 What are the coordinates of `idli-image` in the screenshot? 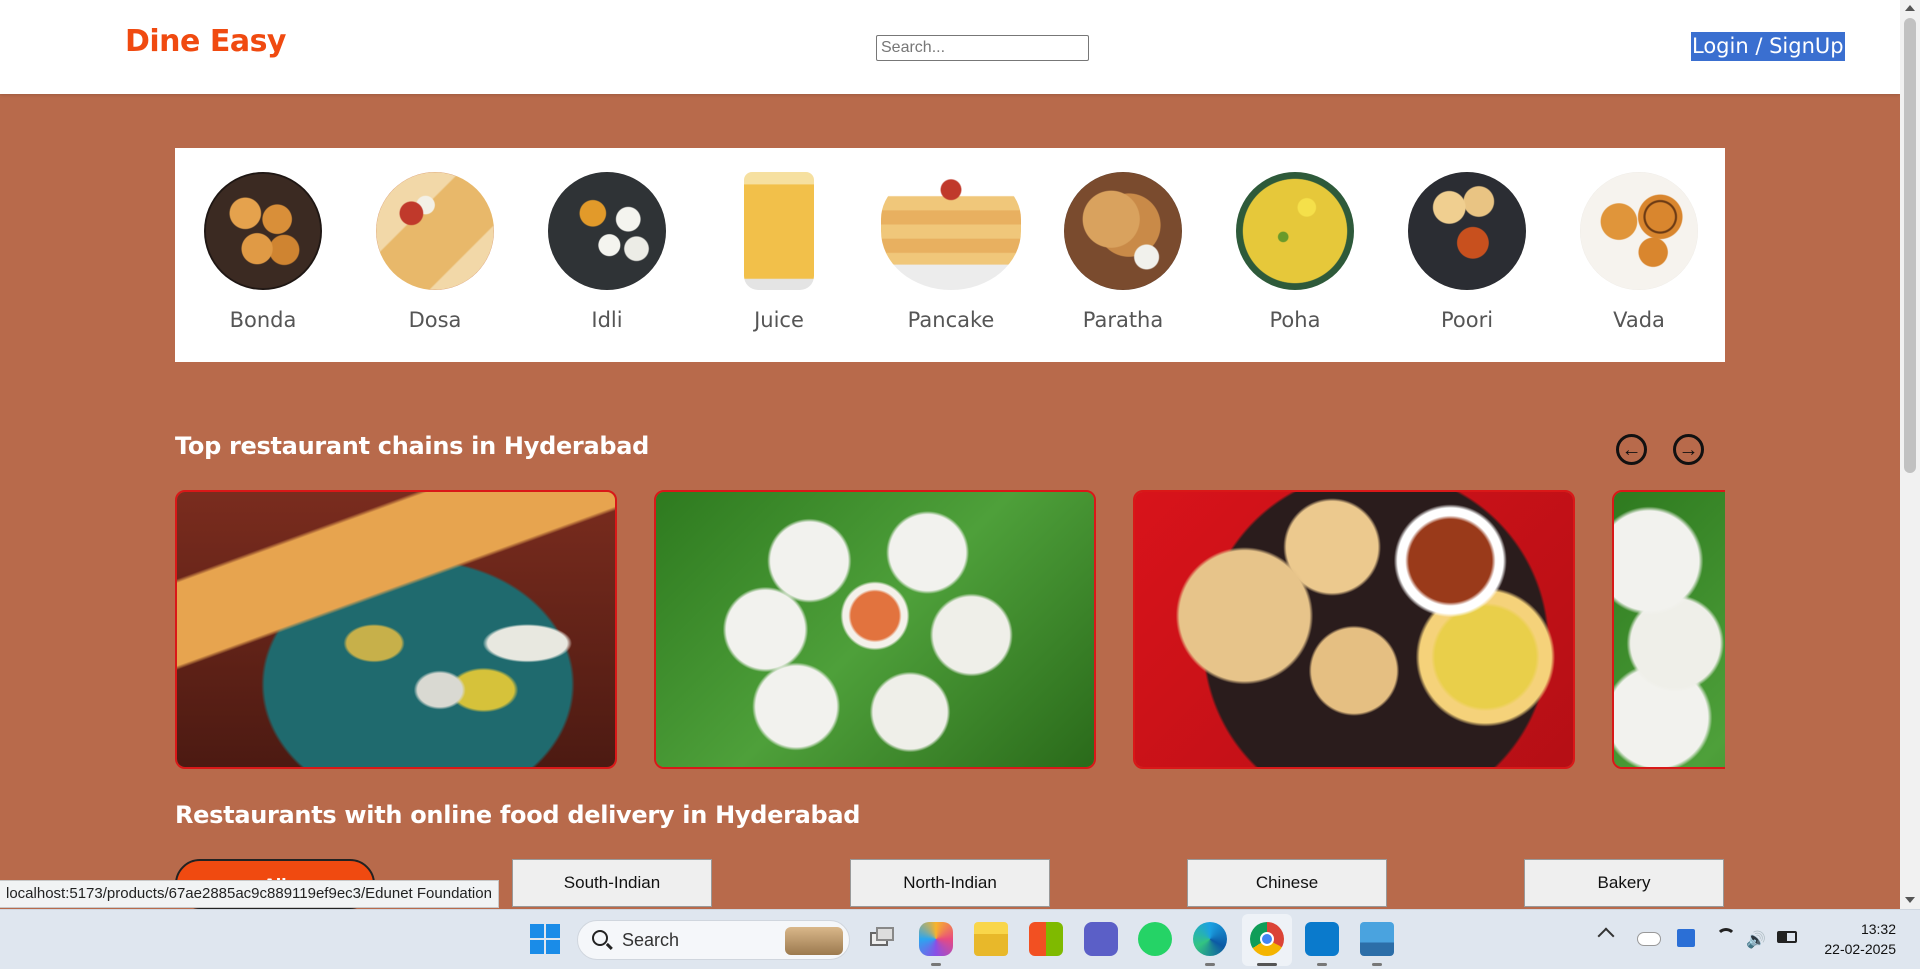 It's located at (607, 231).